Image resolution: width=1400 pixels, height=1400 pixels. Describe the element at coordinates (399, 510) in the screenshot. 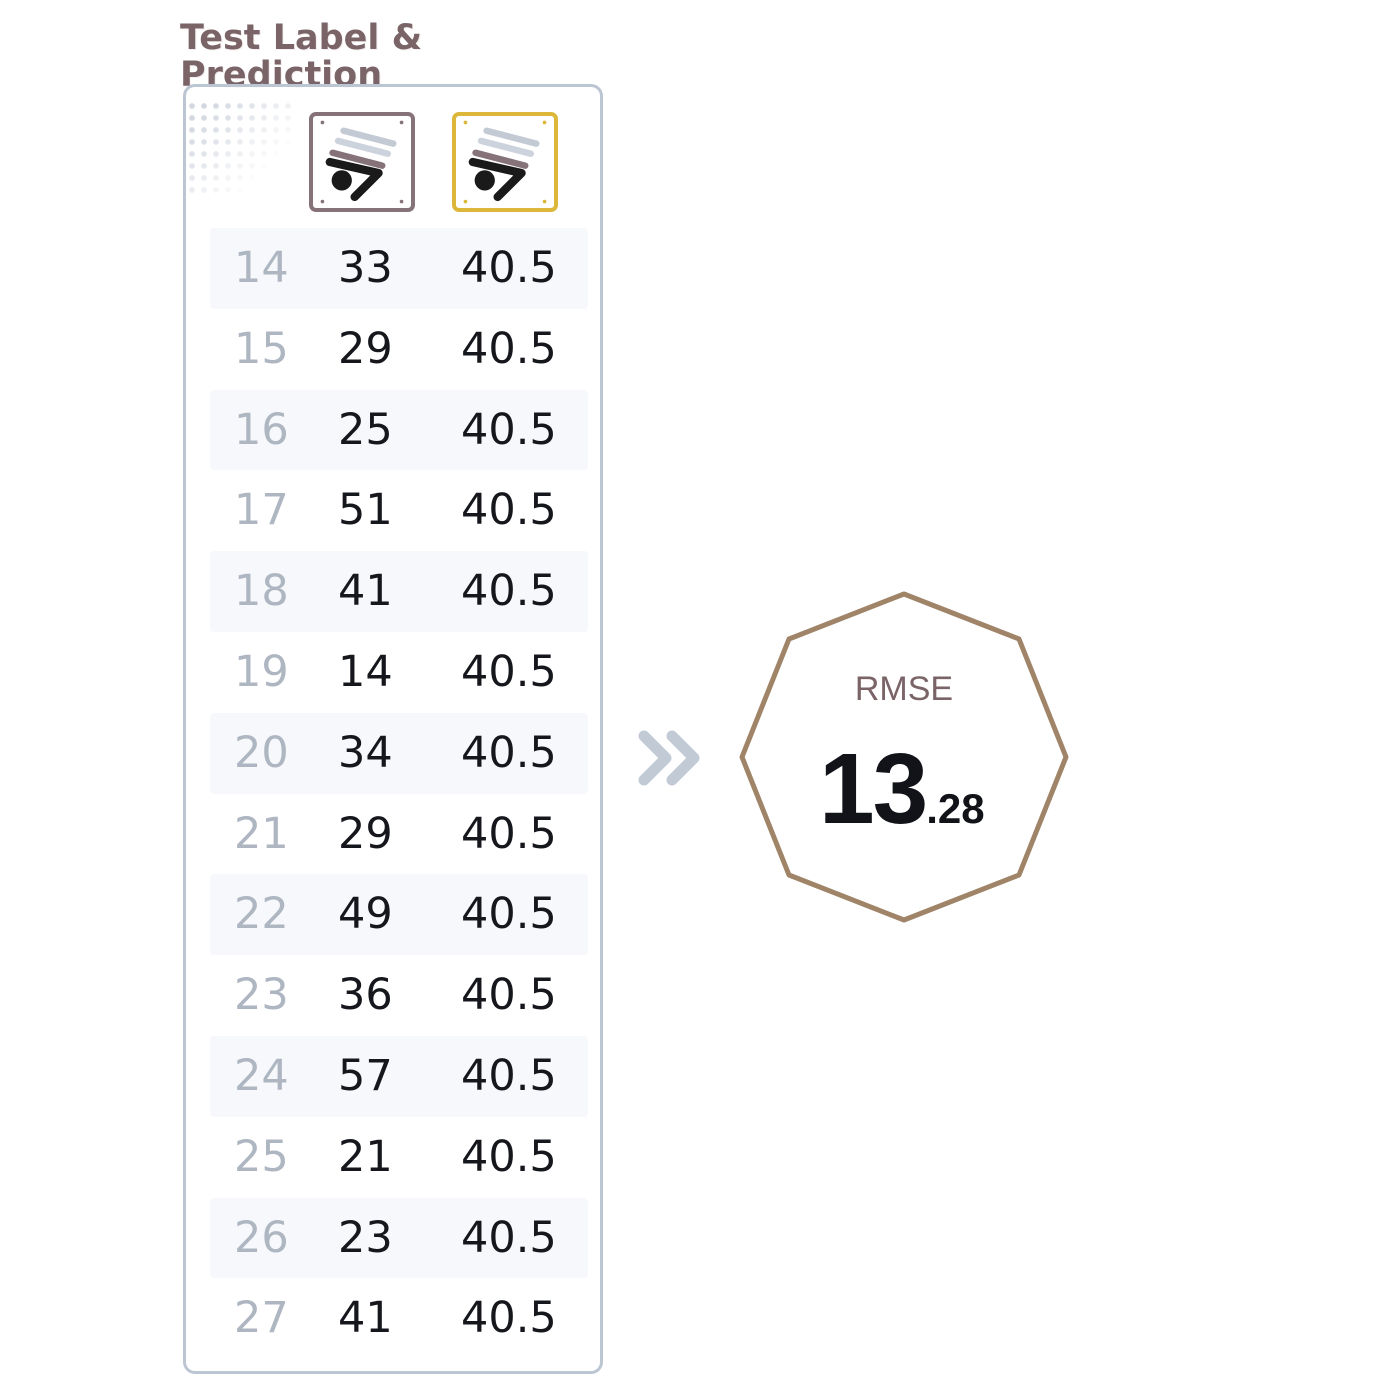

I see `table-row: 17 51 40.5` at that location.